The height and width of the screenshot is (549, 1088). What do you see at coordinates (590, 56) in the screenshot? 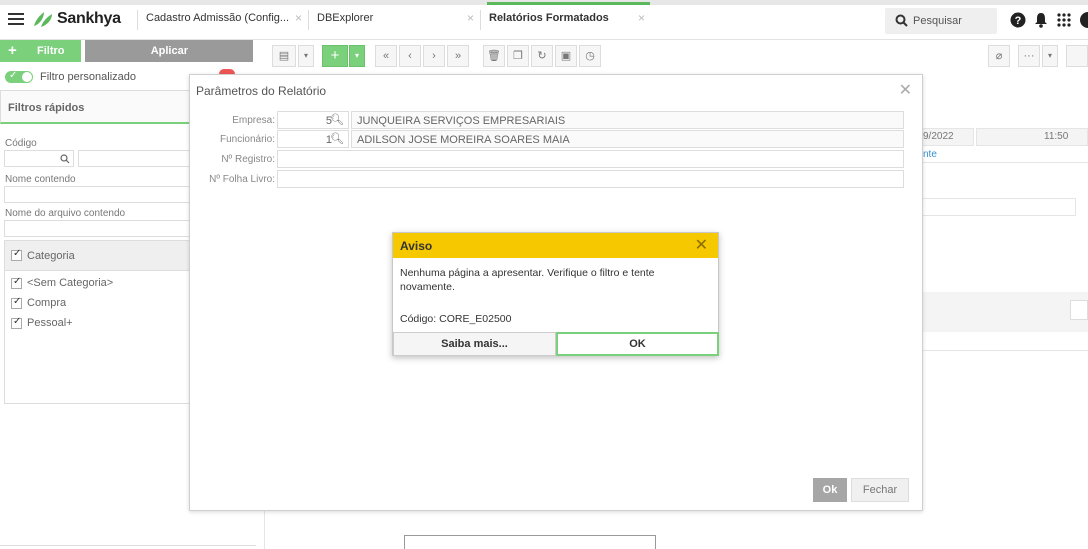
I see `history-icon: ◷` at bounding box center [590, 56].